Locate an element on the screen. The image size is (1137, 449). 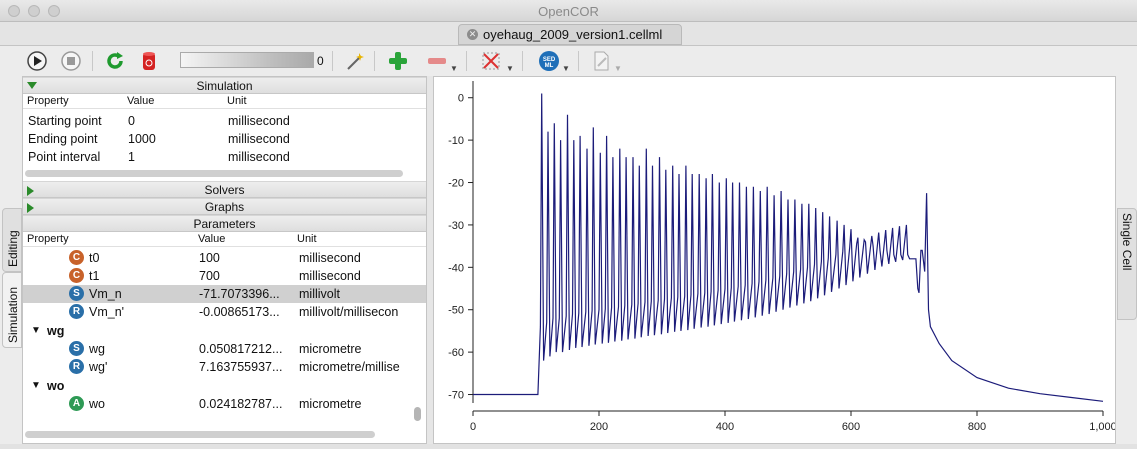
tab-single-cell: Single Cell is located at coordinates (1127, 264).